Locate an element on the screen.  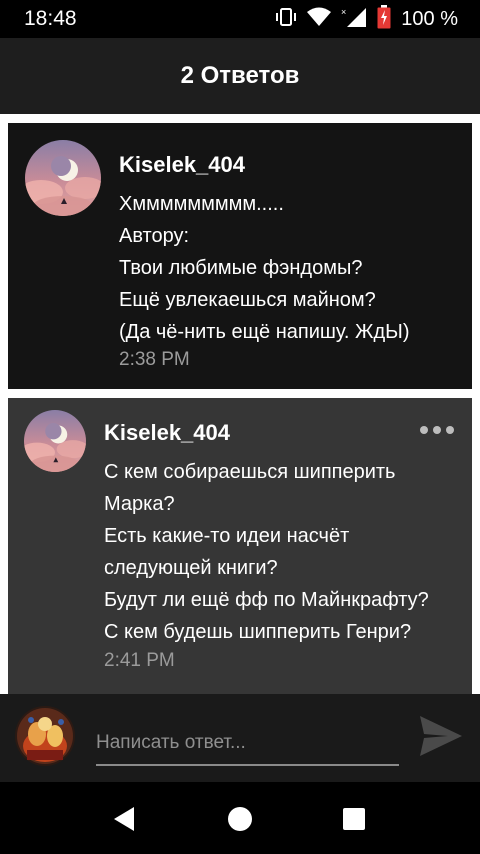
recent-apps-icon is located at coordinates (354, 819).